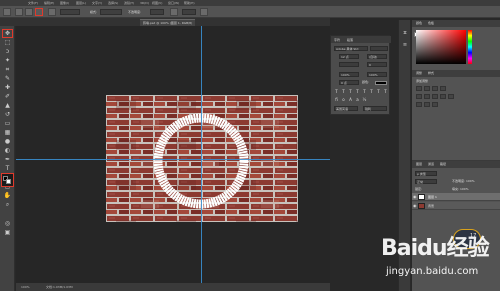  Describe the element at coordinates (426, 181) in the screenshot. I see `blend-mode-select: 正常` at that location.